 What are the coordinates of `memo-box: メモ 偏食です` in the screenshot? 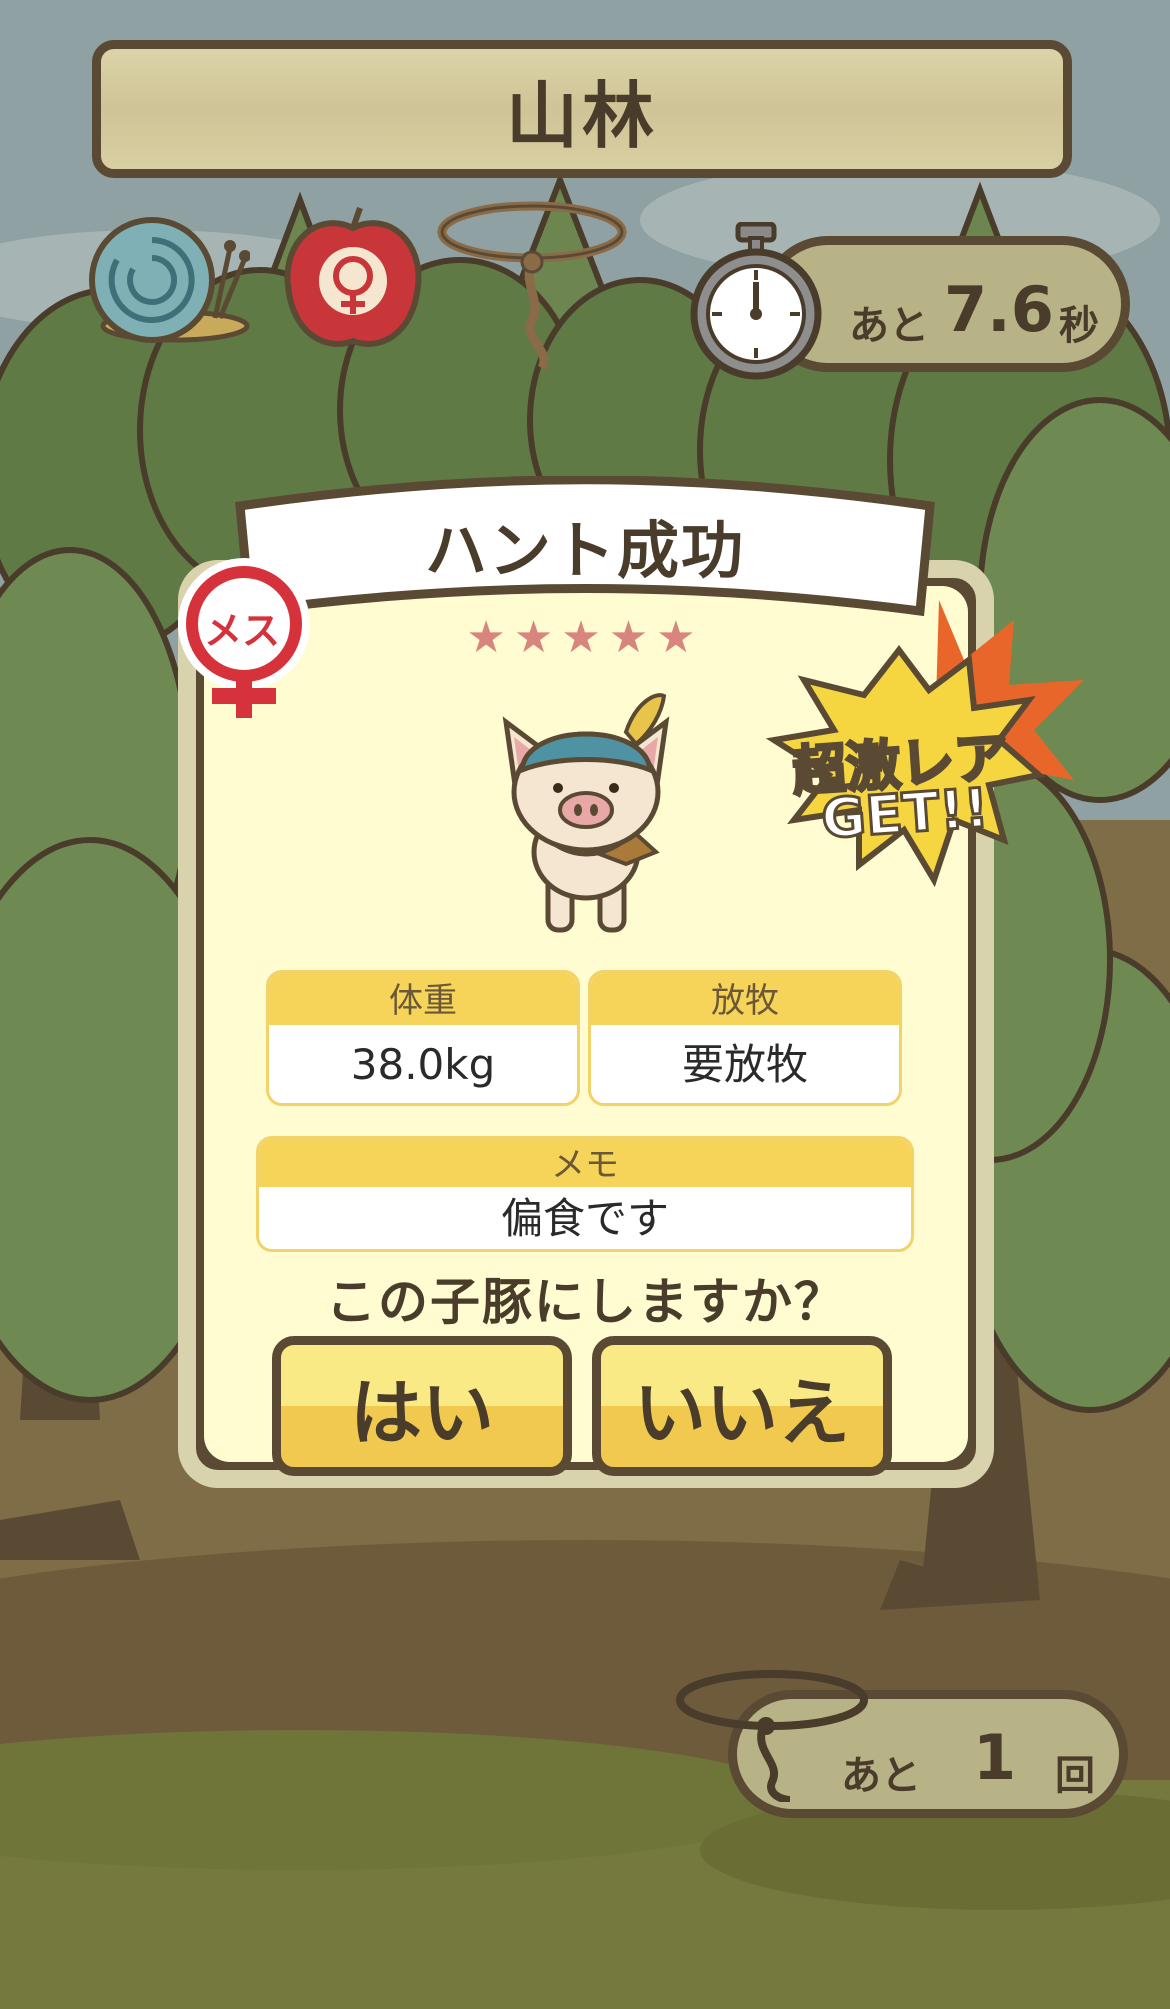 It's located at (585, 1194).